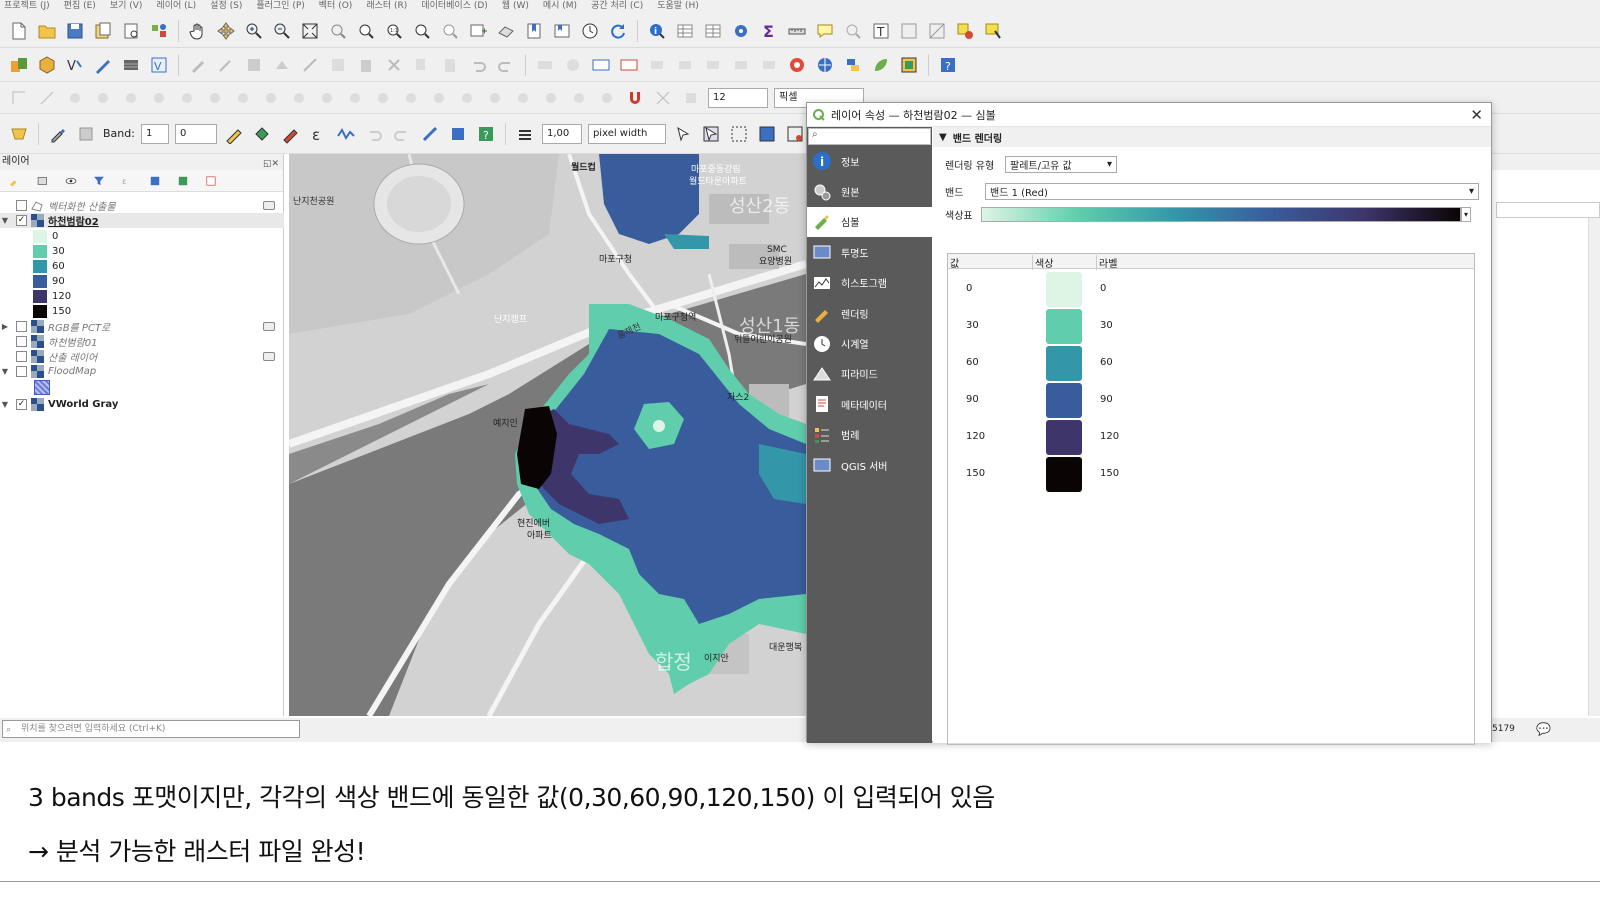 The width and height of the screenshot is (1600, 900). I want to click on right-dock-scrollbar, so click(1594, 467).